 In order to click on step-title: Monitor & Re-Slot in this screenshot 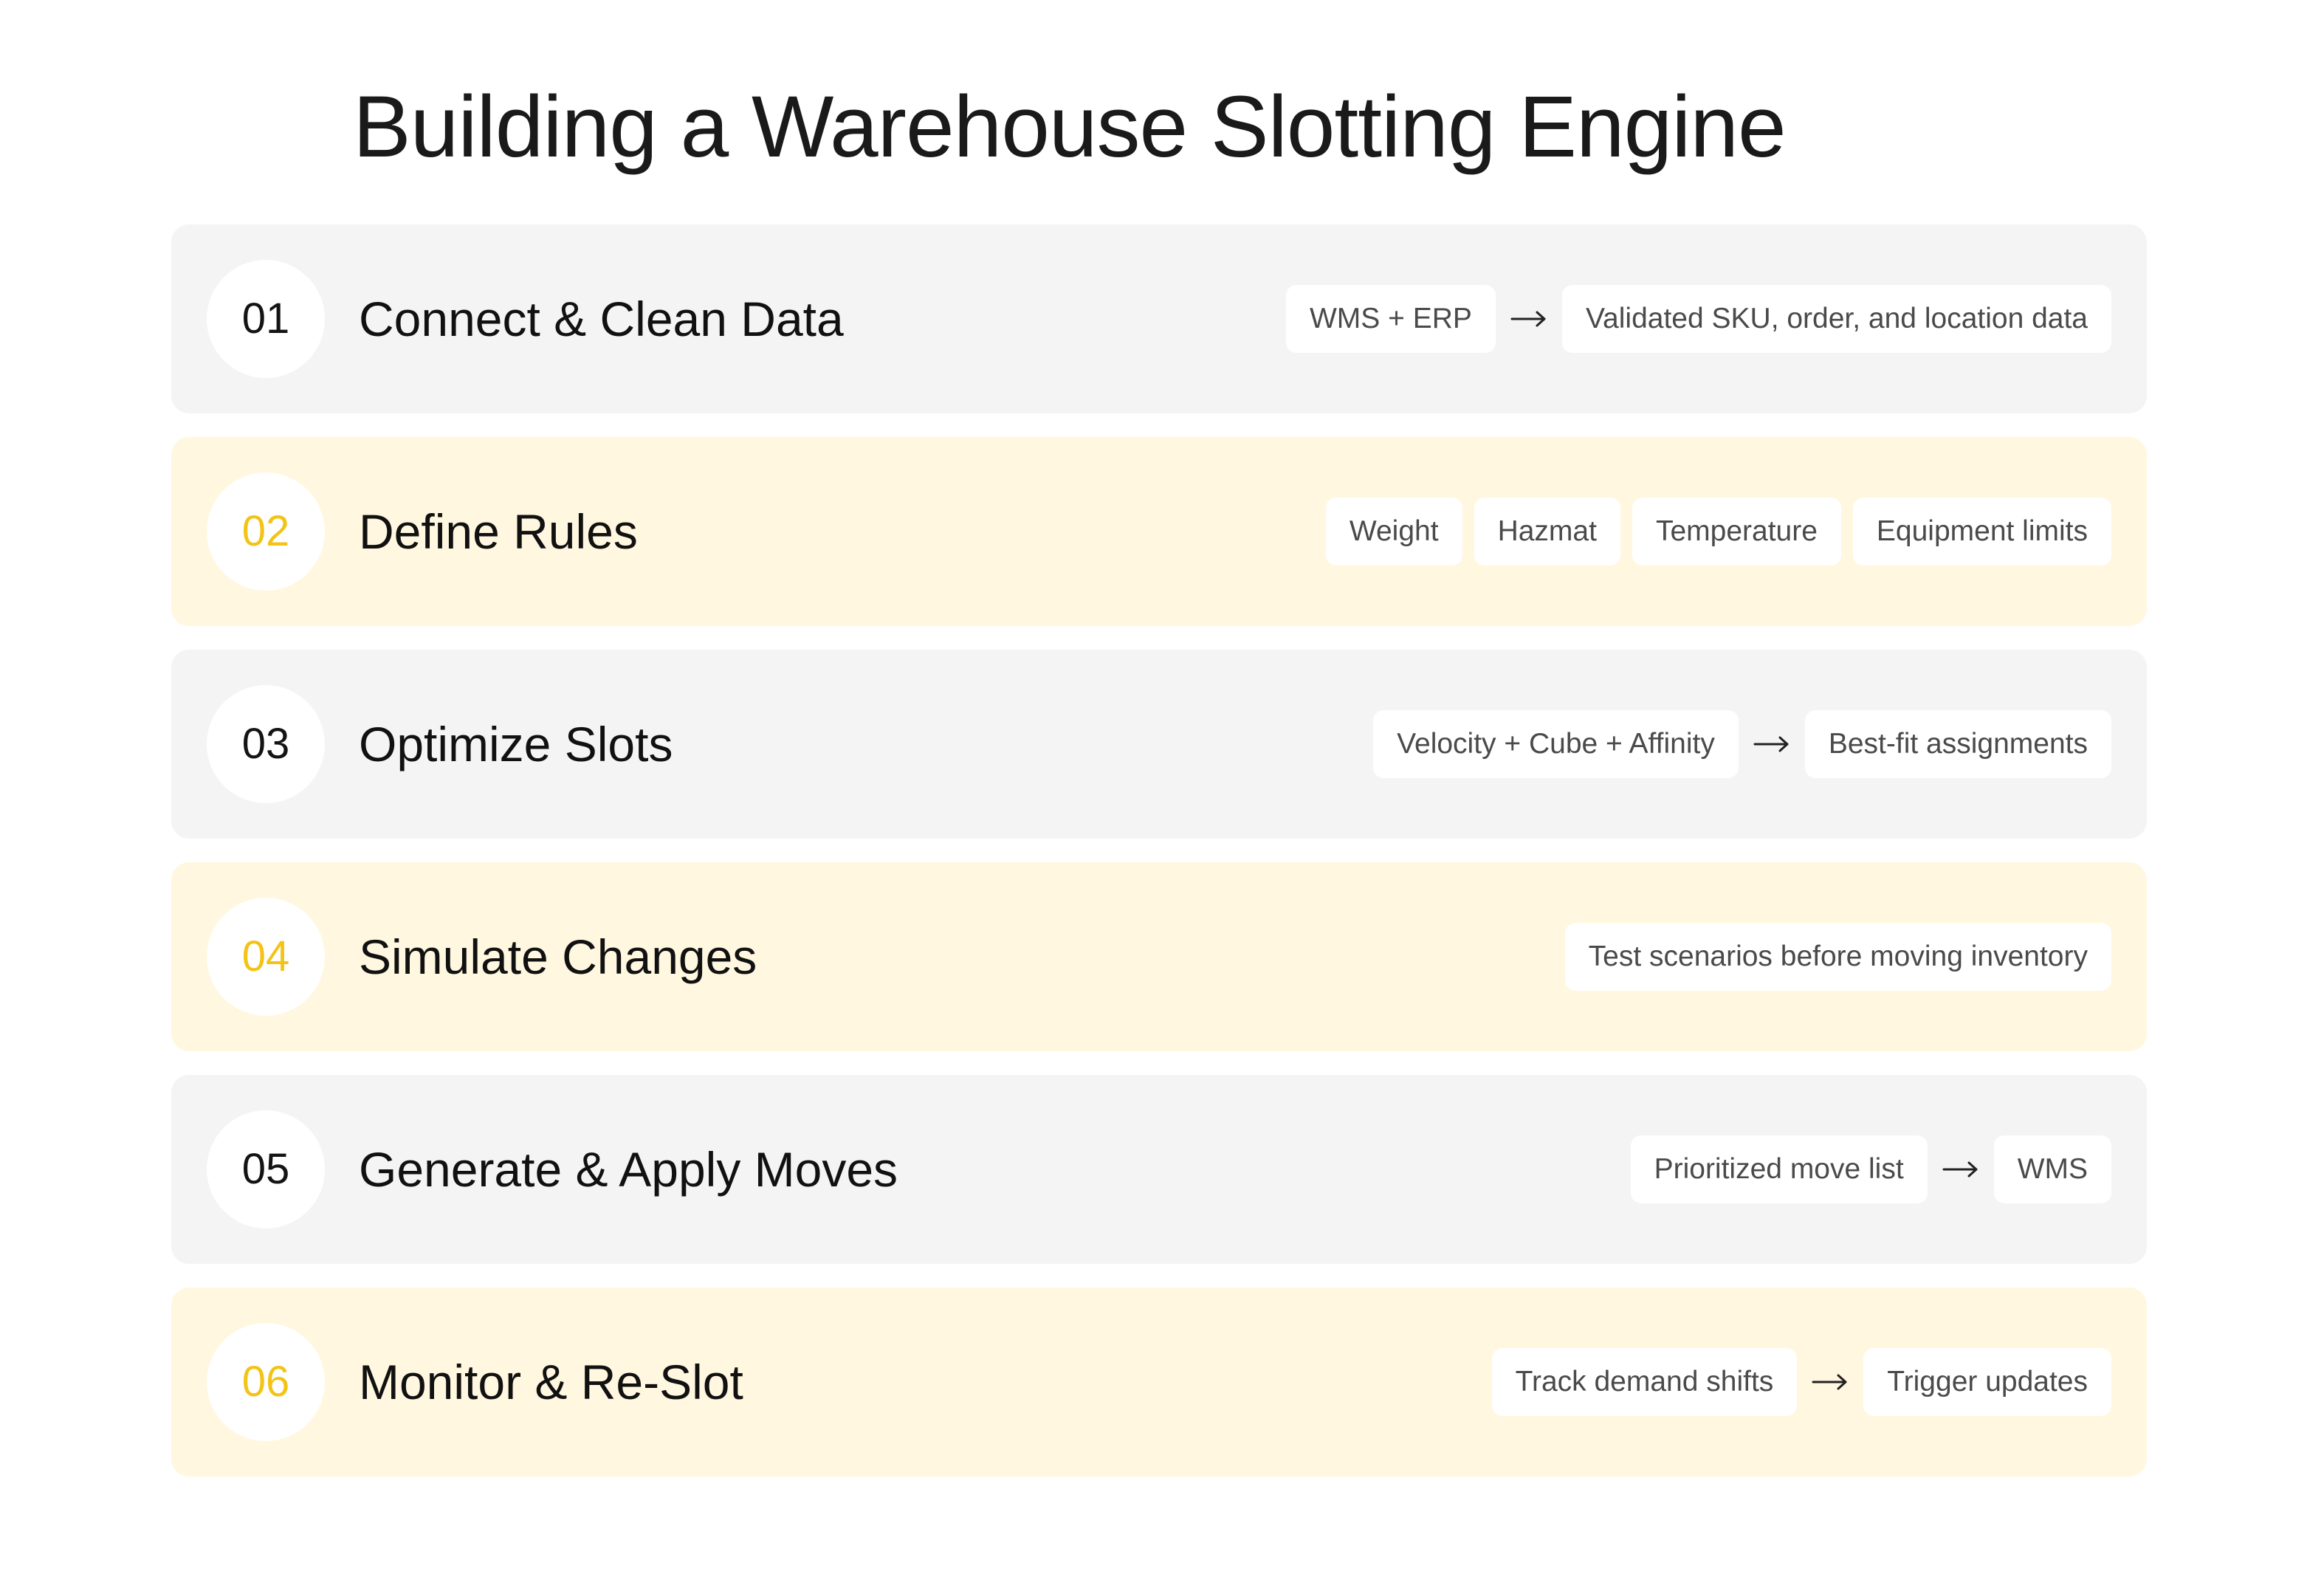, I will do `click(551, 1382)`.